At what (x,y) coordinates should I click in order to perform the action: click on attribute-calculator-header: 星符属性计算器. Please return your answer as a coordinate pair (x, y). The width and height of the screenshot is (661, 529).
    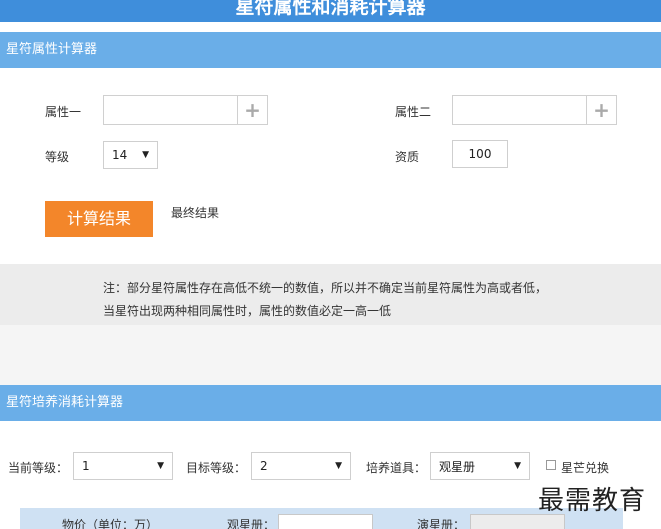
    Looking at the image, I should click on (330, 50).